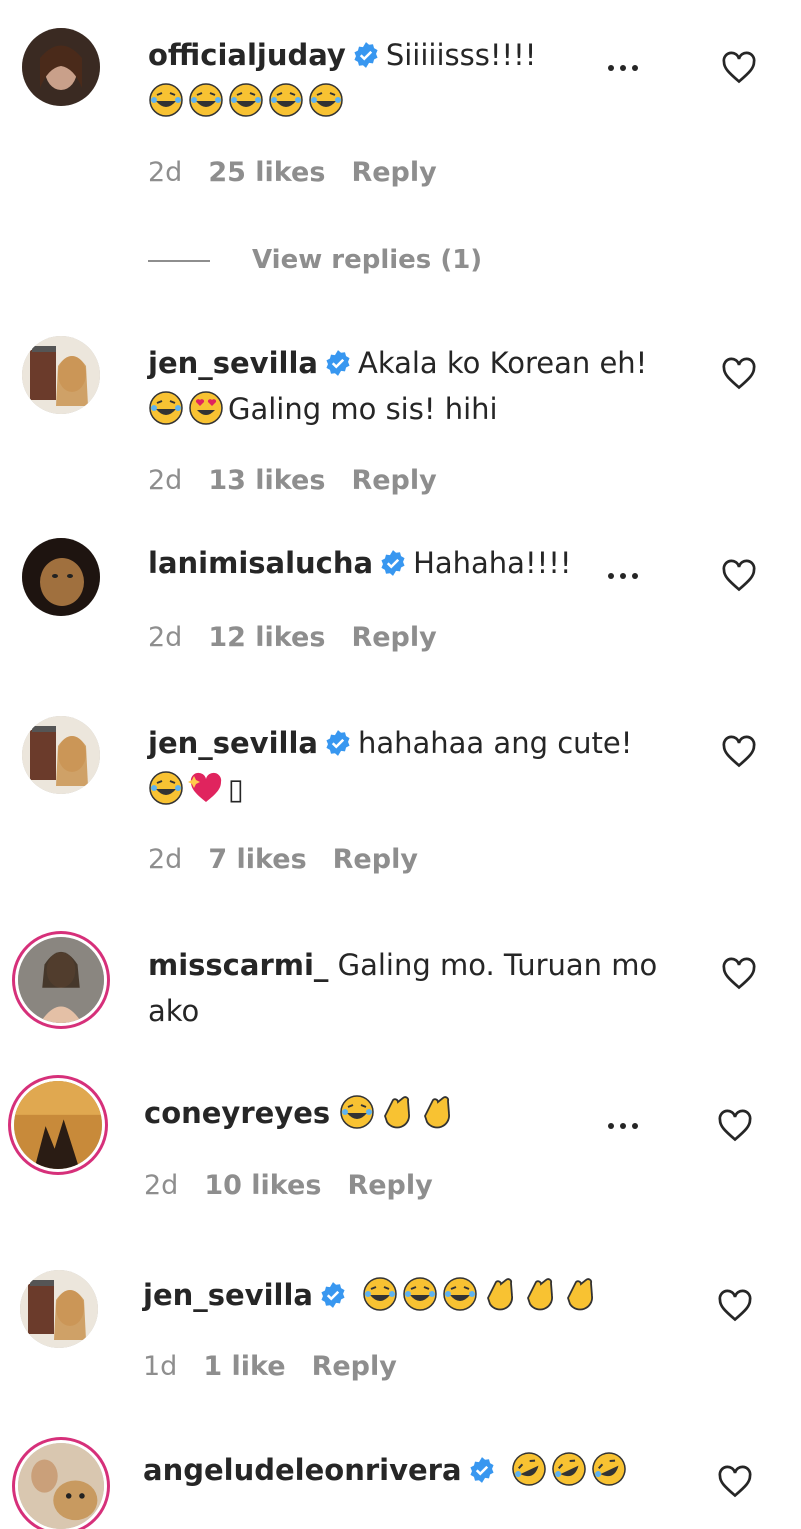 Image resolution: width=801 pixels, height=1529 pixels. What do you see at coordinates (497, 965) in the screenshot?
I see `comment-text: Galing mo. Turuan mo` at bounding box center [497, 965].